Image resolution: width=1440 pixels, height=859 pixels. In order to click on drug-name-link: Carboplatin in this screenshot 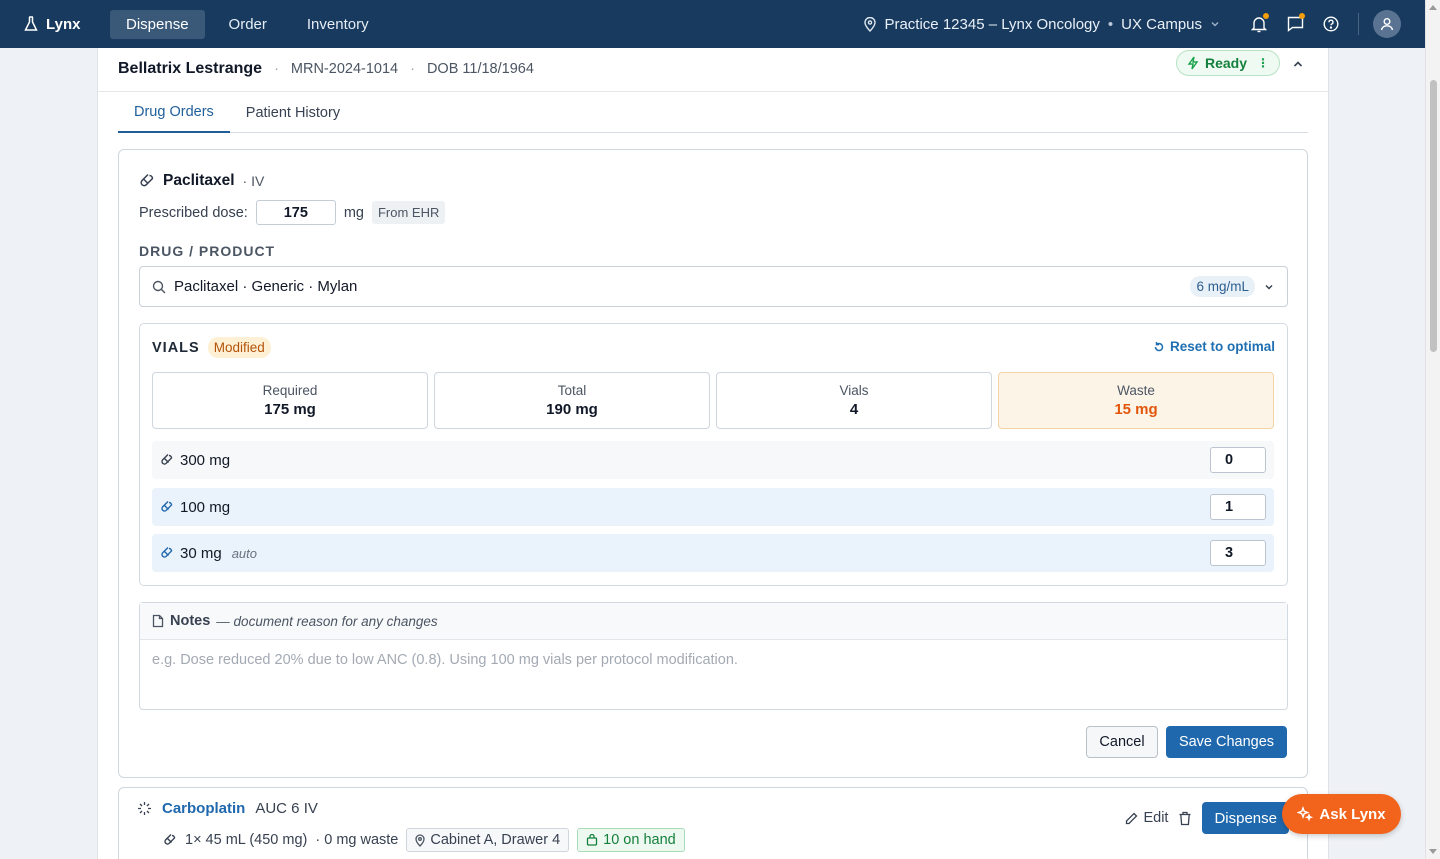, I will do `click(203, 808)`.